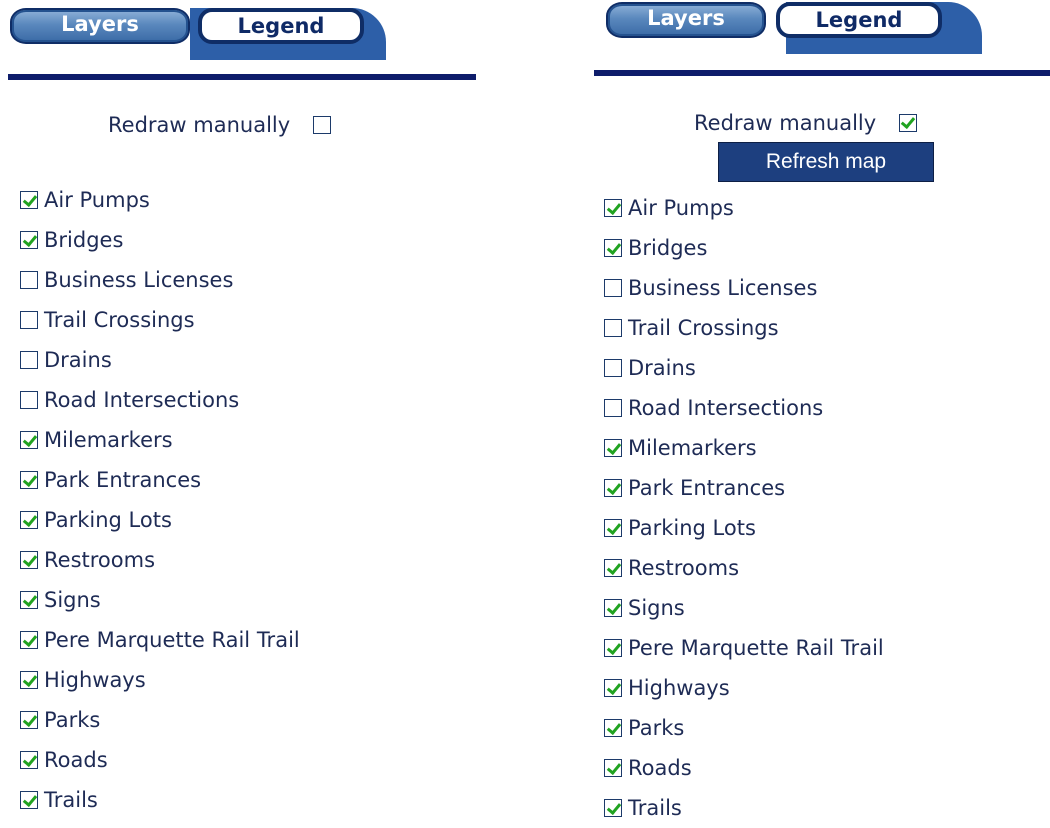  I want to click on layer-label: Bridges, so click(668, 248).